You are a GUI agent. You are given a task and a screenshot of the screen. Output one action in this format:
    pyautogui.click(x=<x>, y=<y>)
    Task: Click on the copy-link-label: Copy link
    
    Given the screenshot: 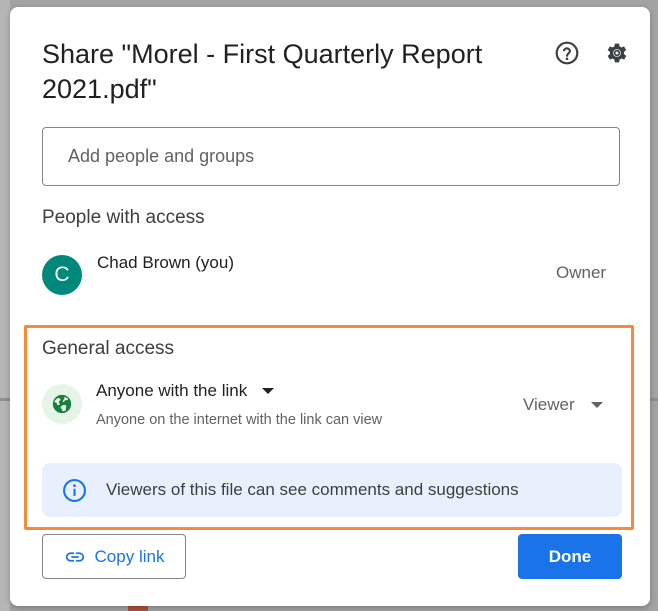 What is the action you would take?
    pyautogui.click(x=129, y=556)
    